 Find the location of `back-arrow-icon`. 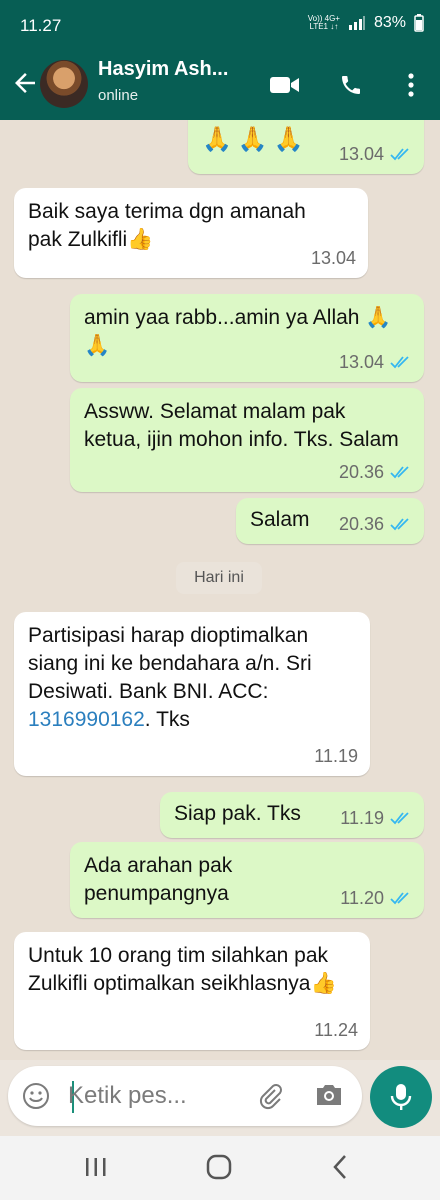

back-arrow-icon is located at coordinates (25, 83).